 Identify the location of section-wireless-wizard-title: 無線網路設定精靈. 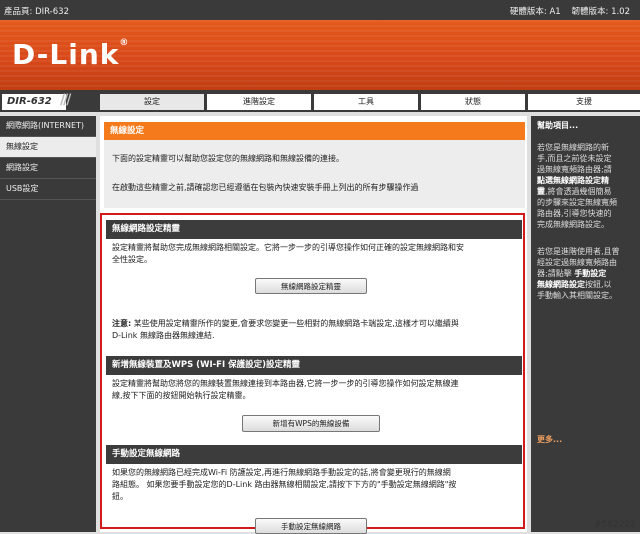
(314, 229).